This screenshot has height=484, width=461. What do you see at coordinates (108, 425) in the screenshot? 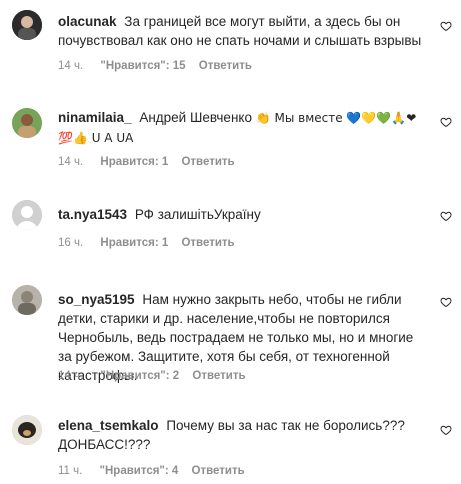
I see `comment-username: elena_tsemkalo` at bounding box center [108, 425].